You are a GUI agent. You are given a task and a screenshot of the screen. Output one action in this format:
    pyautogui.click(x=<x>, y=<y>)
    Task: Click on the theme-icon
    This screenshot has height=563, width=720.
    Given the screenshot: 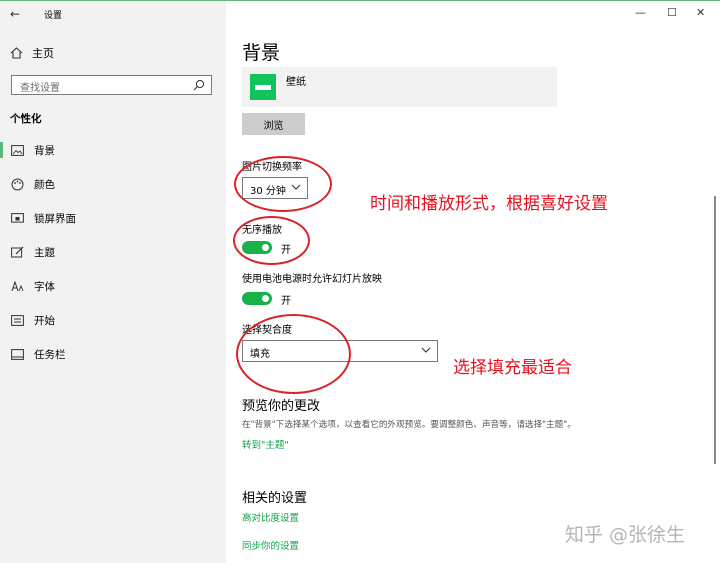 What is the action you would take?
    pyautogui.click(x=17, y=252)
    